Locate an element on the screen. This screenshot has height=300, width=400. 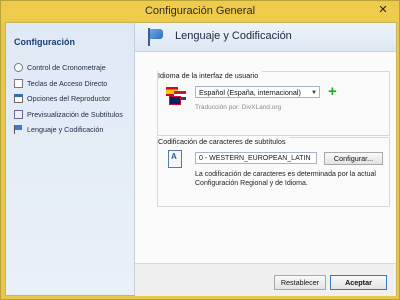
player-icon is located at coordinates (18, 99).